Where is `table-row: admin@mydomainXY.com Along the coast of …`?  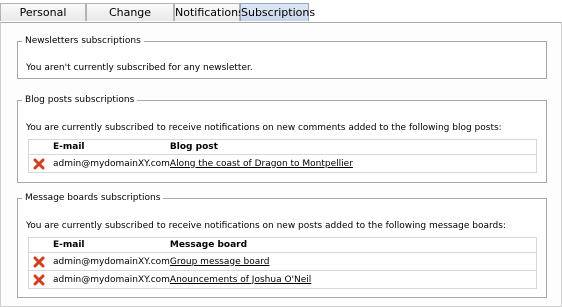 table-row: admin@mydomainXY.com Along the coast of … is located at coordinates (282, 163).